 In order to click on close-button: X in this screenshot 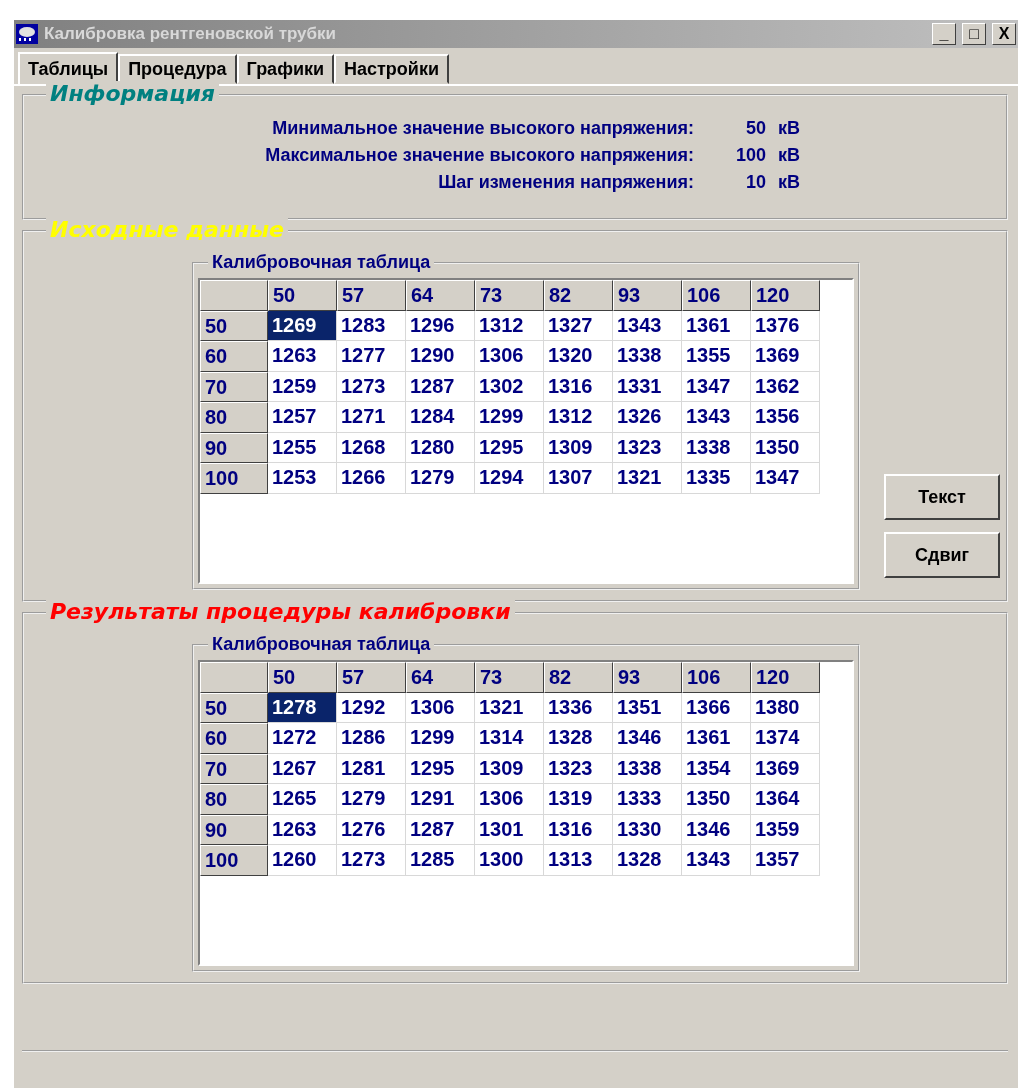, I will do `click(1004, 34)`.